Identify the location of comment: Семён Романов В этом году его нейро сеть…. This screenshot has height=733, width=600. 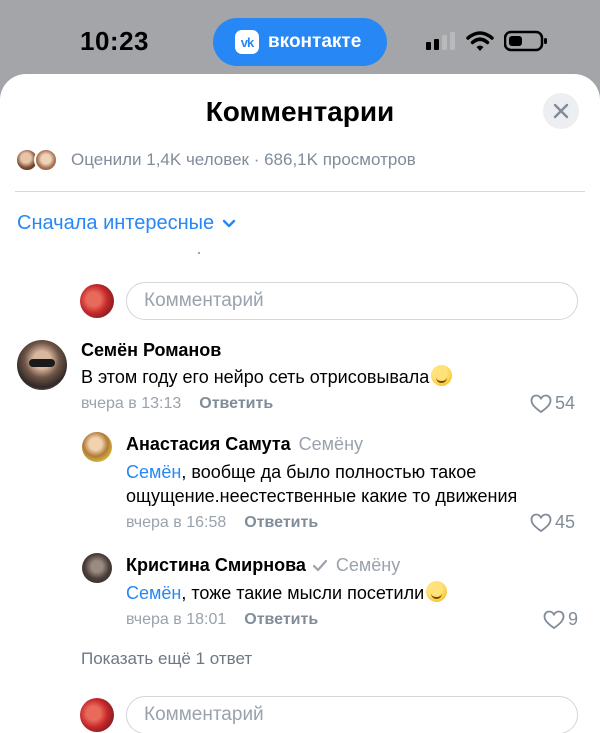
(300, 376).